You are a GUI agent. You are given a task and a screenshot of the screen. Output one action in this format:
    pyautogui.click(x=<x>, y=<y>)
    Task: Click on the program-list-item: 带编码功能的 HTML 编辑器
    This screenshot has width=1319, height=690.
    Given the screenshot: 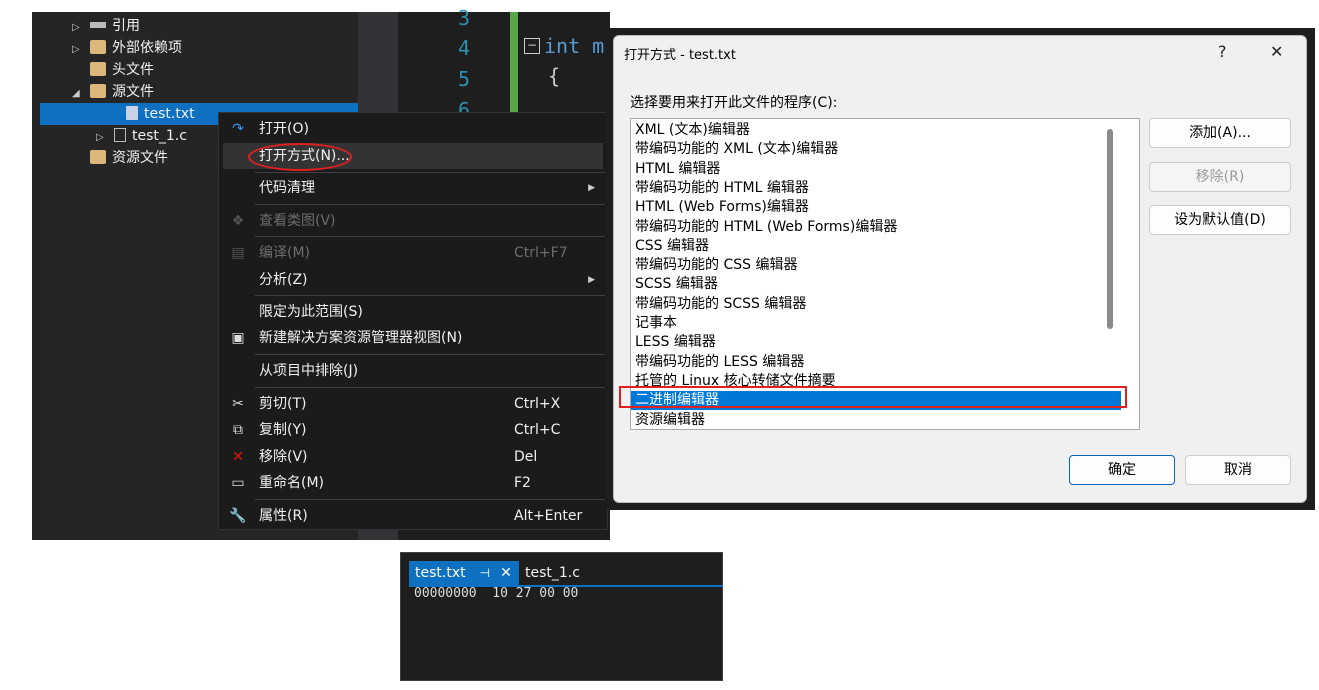 What is the action you would take?
    pyautogui.click(x=876, y=188)
    